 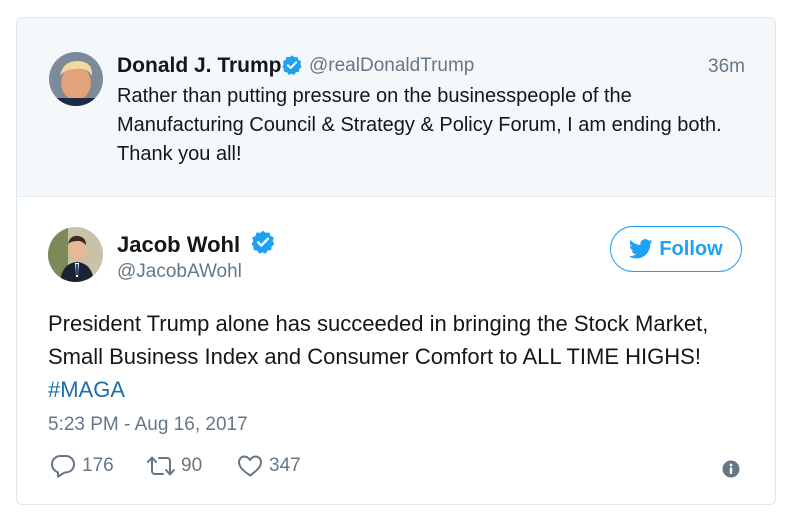 I want to click on reply-count: 176, so click(x=98, y=465).